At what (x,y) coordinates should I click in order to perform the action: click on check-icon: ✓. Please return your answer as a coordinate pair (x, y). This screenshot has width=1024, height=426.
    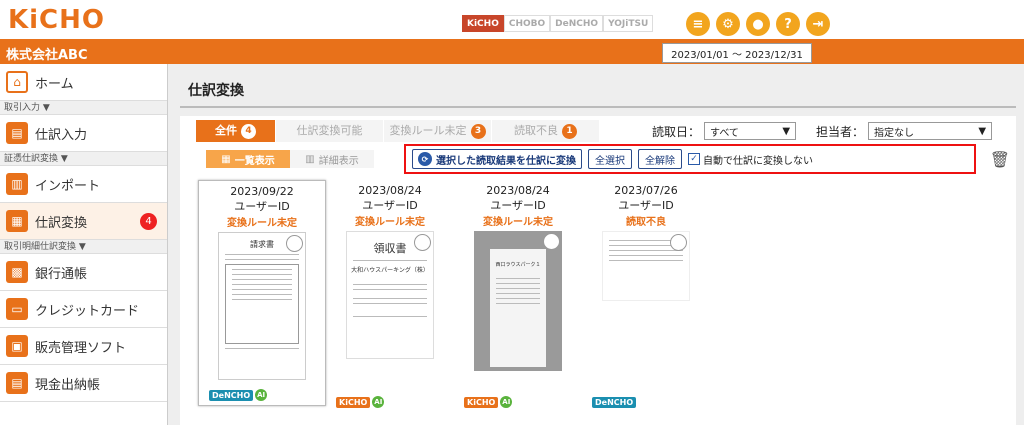
    Looking at the image, I should click on (694, 159).